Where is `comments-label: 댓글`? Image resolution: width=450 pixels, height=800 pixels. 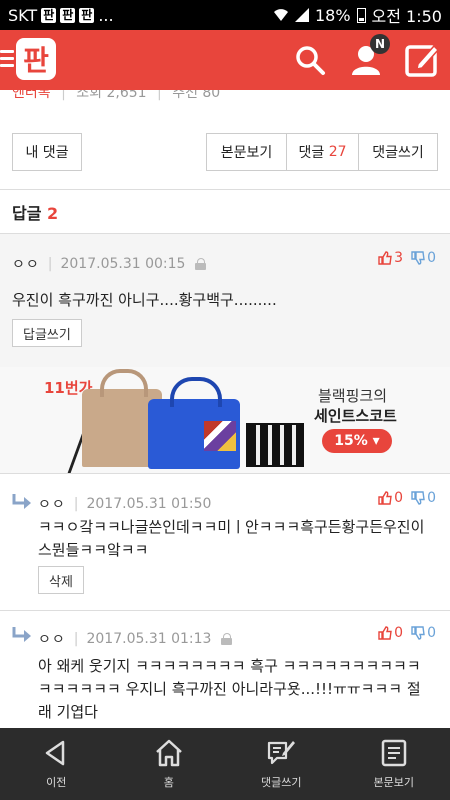
comments-label: 댓글 is located at coordinates (311, 153).